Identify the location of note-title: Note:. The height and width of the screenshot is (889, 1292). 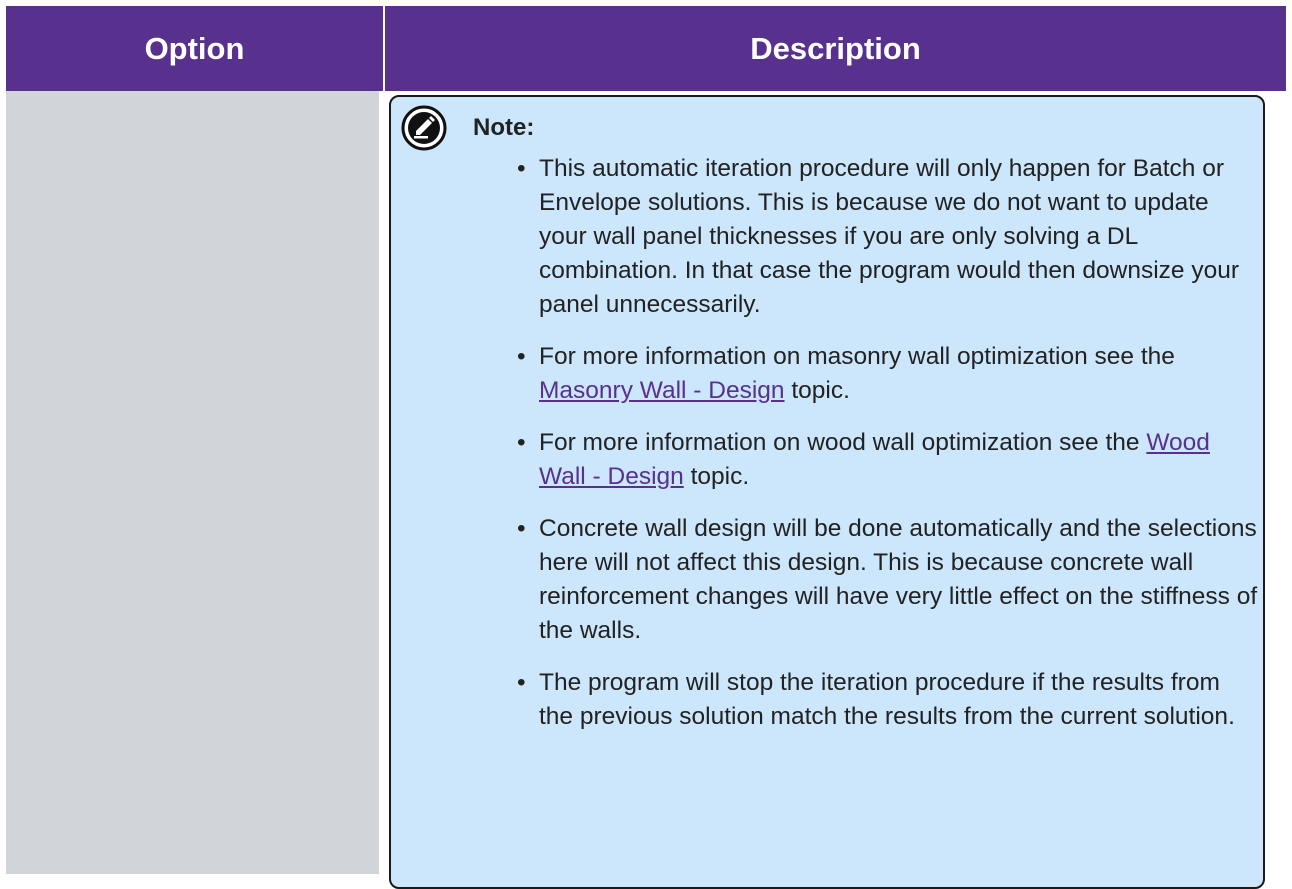
(504, 127).